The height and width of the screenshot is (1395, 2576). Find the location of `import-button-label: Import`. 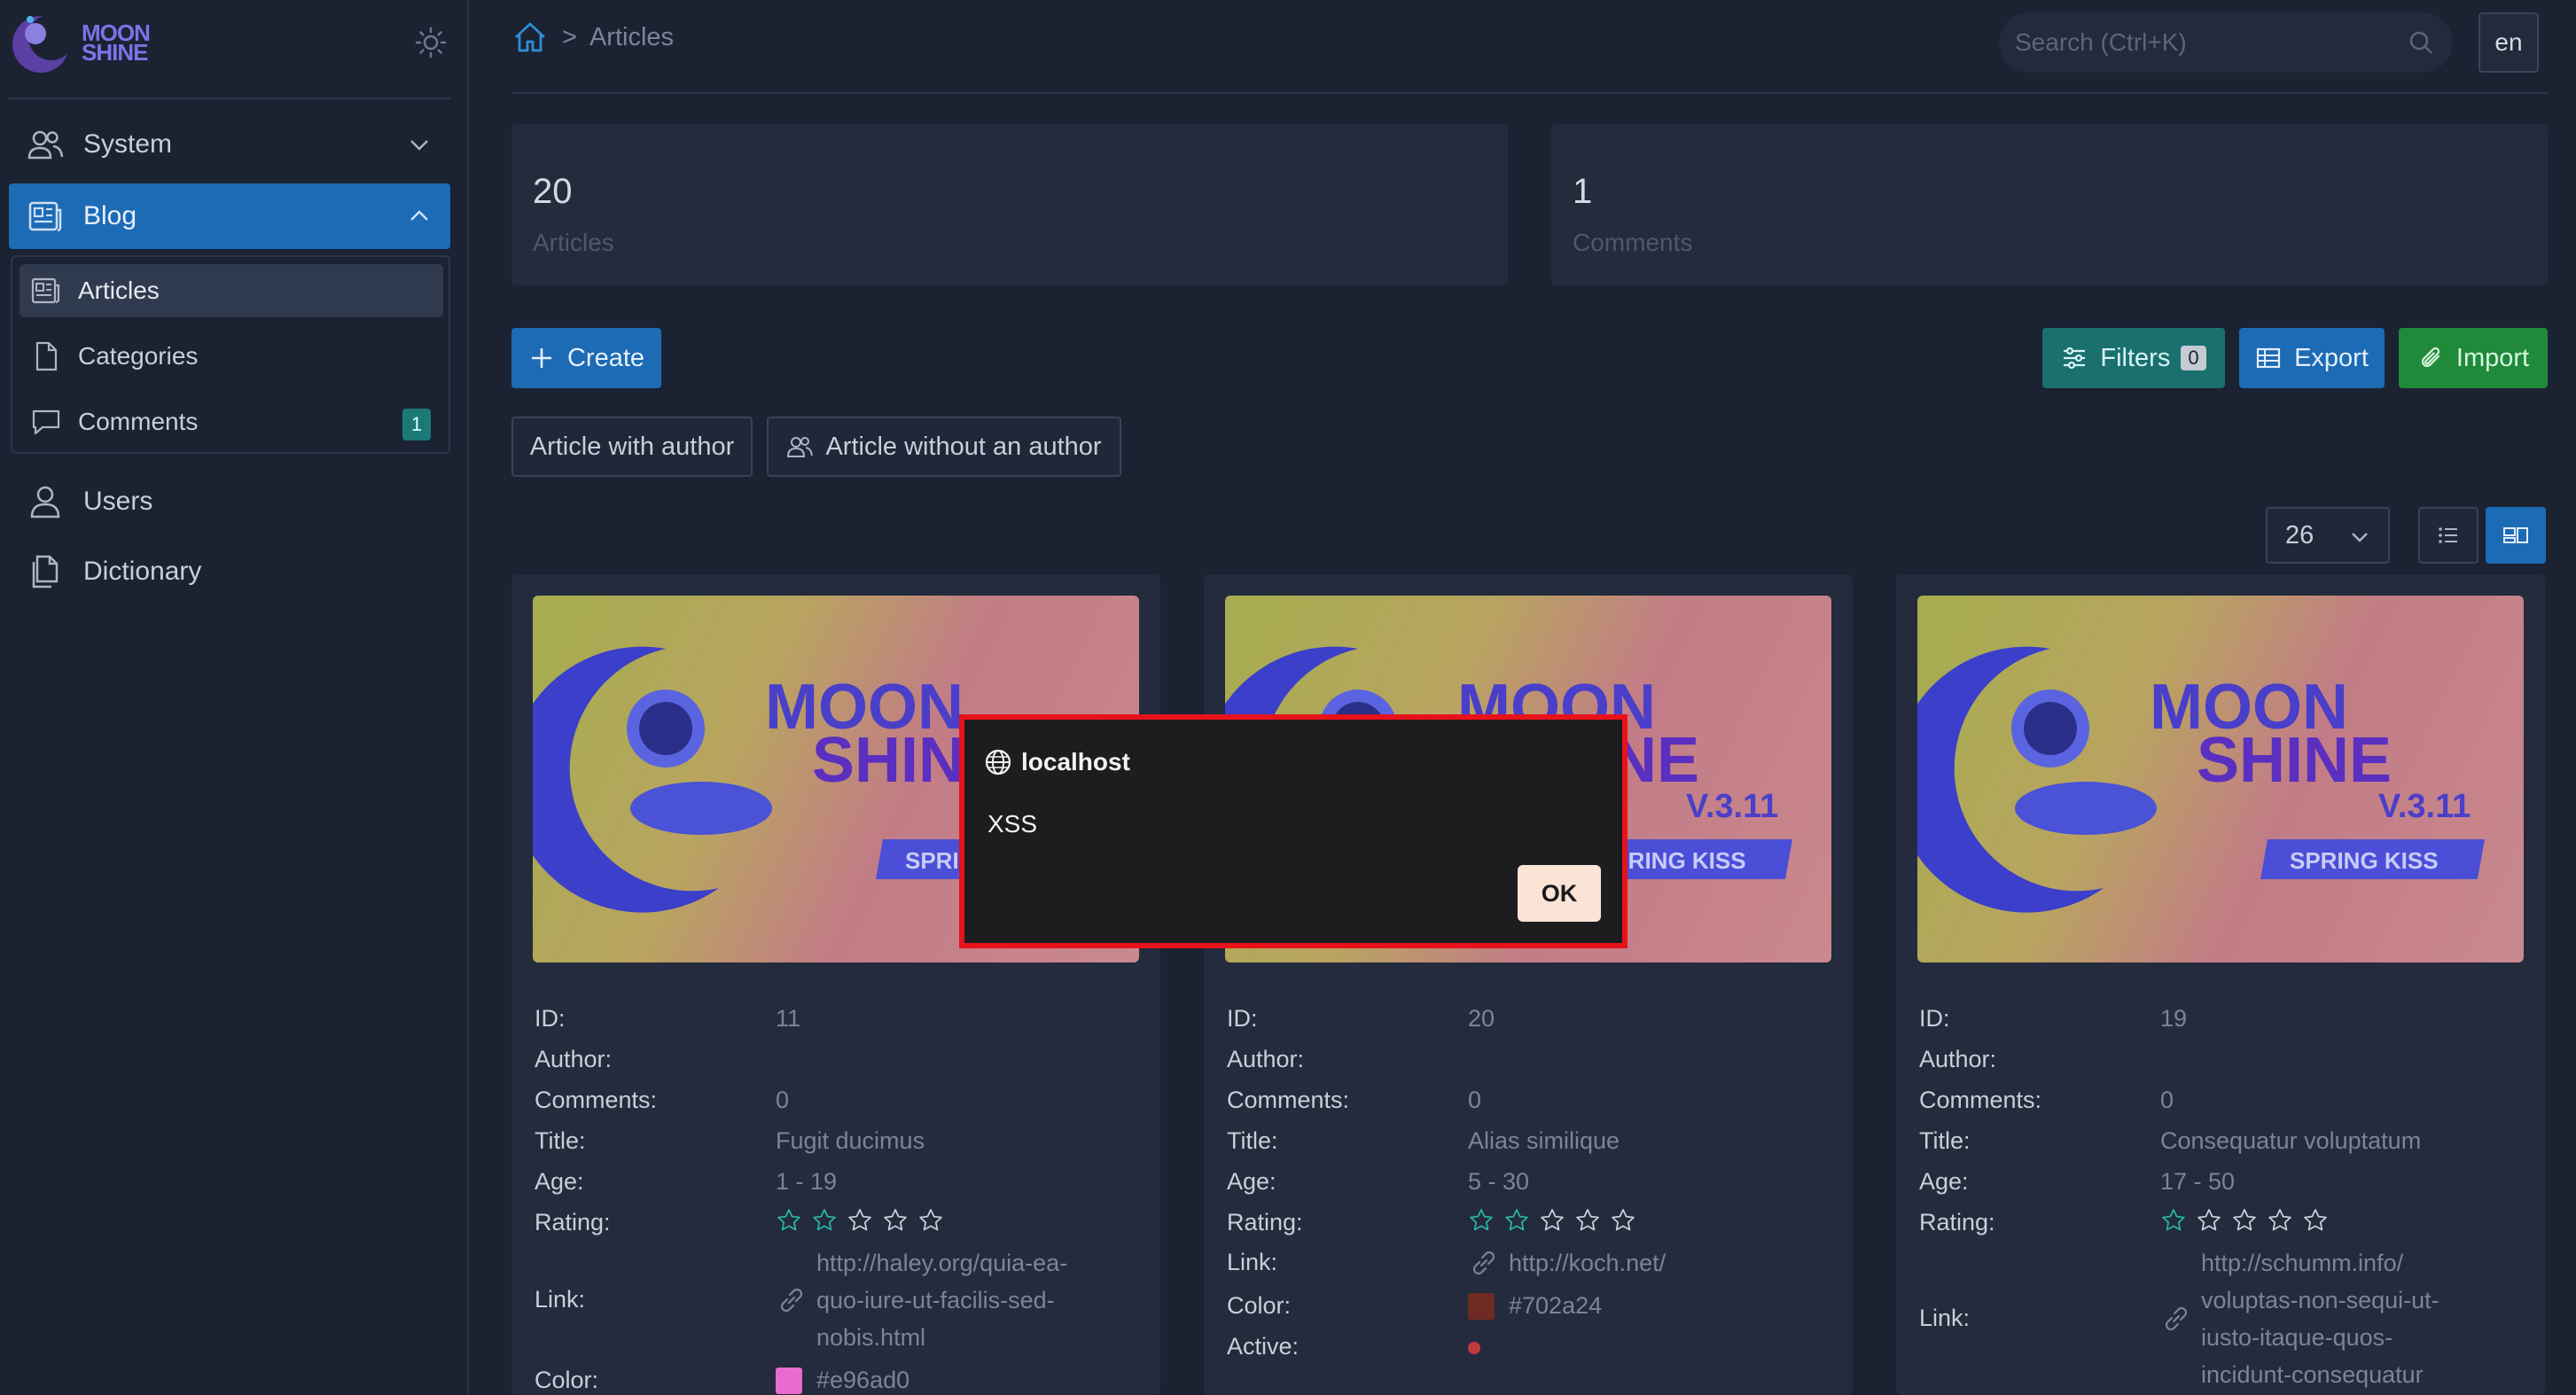

import-button-label: Import is located at coordinates (2492, 357).